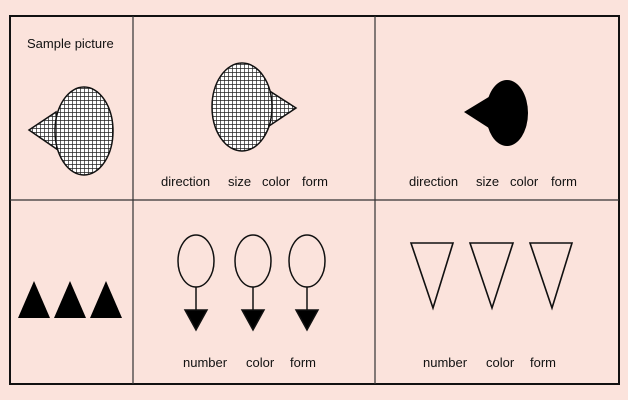 The image size is (628, 400). Describe the element at coordinates (70, 43) in the screenshot. I see `sample-picture-label: Sample picture` at that location.